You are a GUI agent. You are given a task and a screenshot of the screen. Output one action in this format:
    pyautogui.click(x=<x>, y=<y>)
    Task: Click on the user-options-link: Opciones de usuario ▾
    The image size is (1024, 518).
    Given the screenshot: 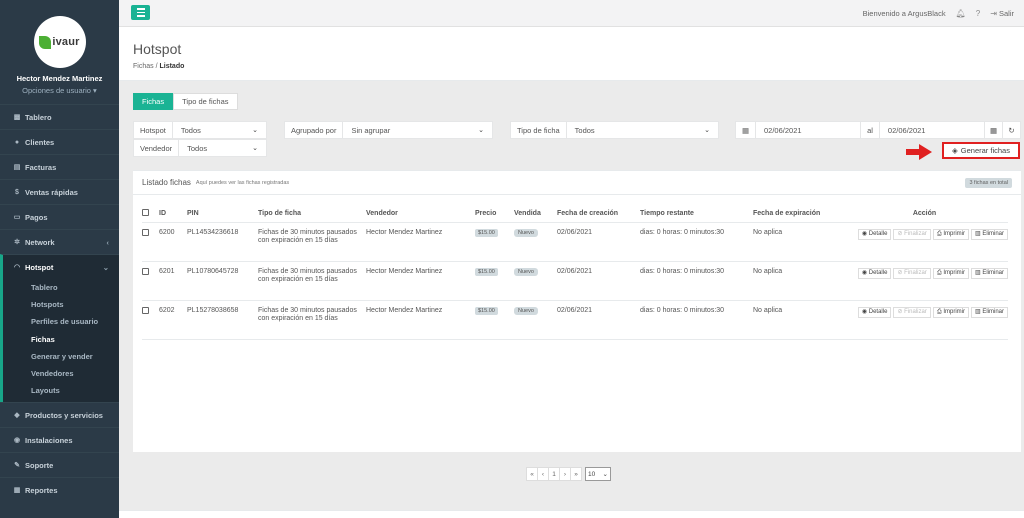 What is the action you would take?
    pyautogui.click(x=59, y=90)
    